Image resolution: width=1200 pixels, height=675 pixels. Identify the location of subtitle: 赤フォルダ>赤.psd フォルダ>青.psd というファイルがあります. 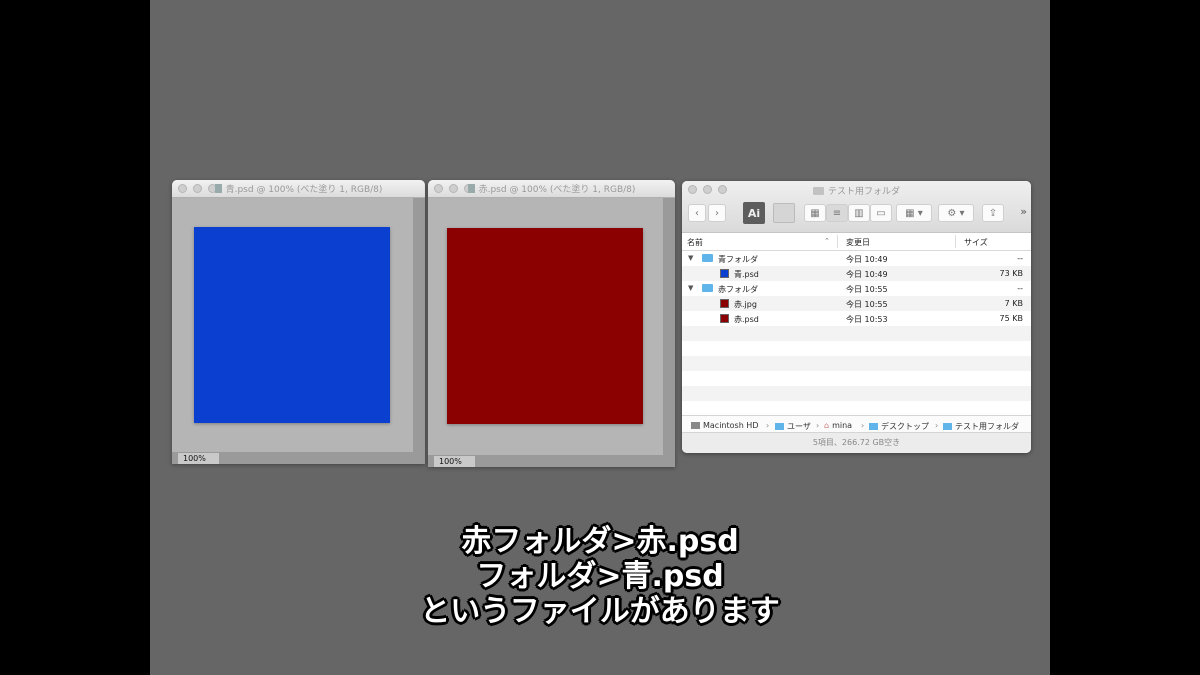
(600, 576).